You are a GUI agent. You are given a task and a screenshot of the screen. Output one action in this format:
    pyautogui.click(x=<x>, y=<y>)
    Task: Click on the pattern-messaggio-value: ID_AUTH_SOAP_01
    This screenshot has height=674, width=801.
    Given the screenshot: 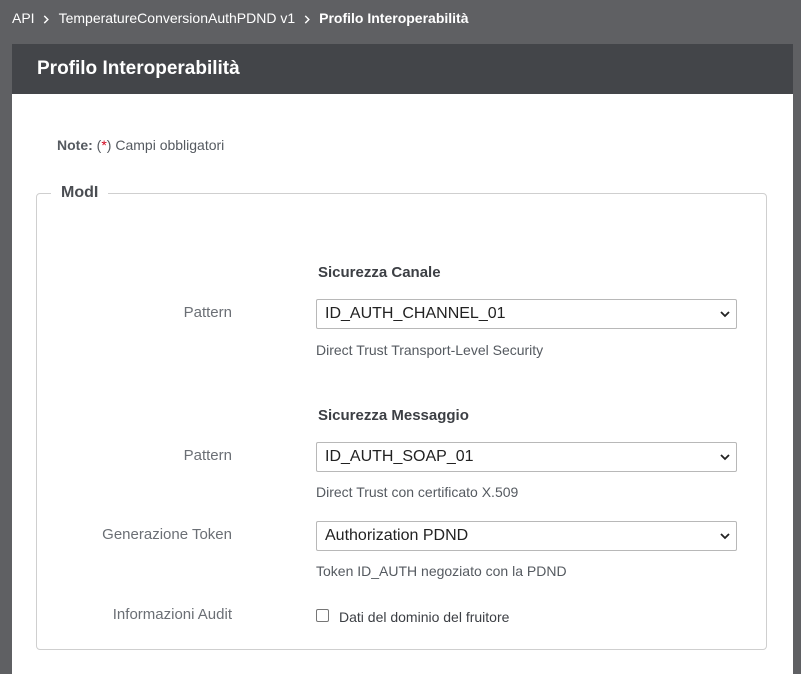 What is the action you would take?
    pyautogui.click(x=399, y=456)
    